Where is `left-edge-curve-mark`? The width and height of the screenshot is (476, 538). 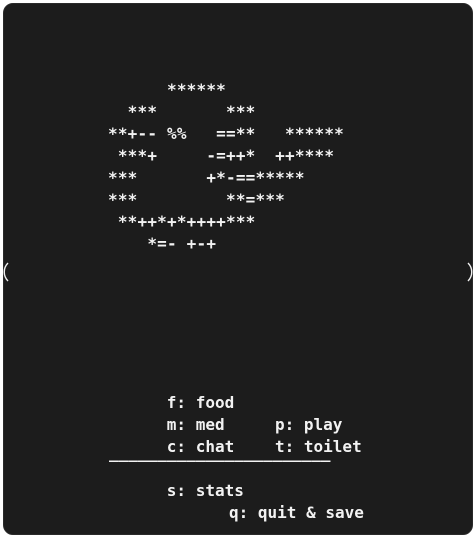
left-edge-curve-mark is located at coordinates (6, 272).